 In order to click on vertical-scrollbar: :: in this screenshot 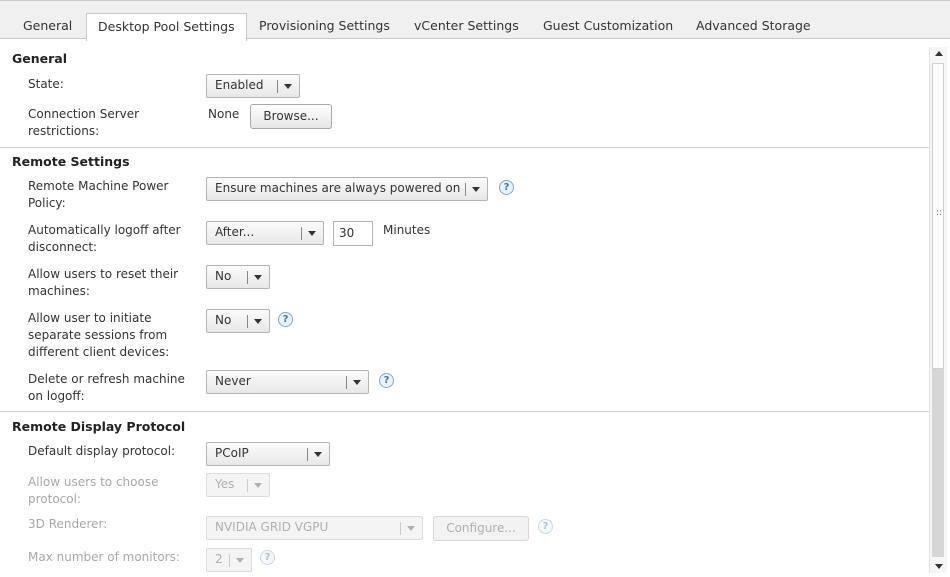, I will do `click(938, 310)`.